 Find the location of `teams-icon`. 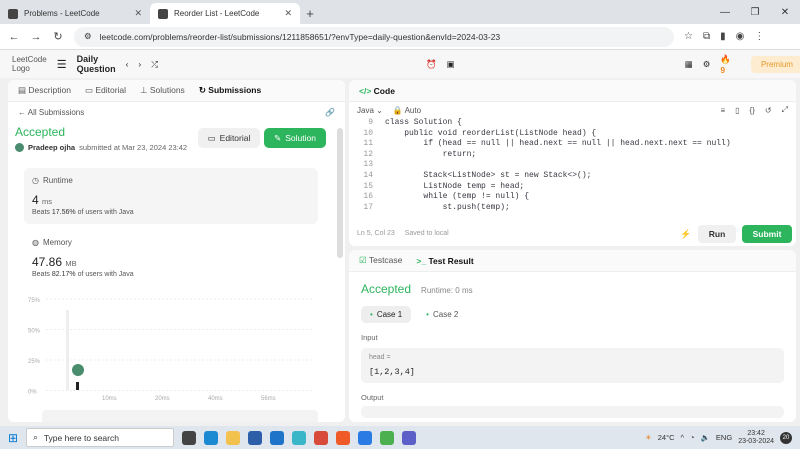

teams-icon is located at coordinates (409, 437).